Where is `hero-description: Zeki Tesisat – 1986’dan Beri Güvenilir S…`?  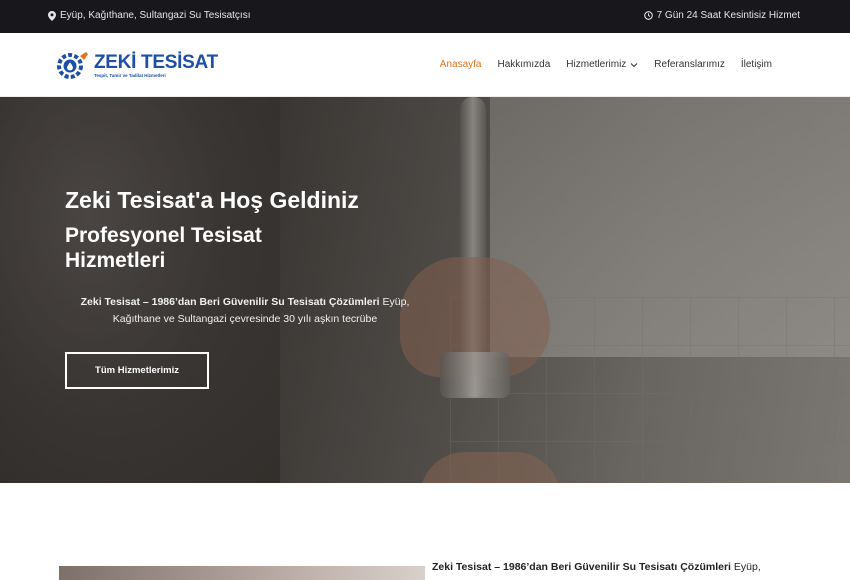 hero-description: Zeki Tesisat – 1986’dan Beri Güvenilir S… is located at coordinates (245, 311).